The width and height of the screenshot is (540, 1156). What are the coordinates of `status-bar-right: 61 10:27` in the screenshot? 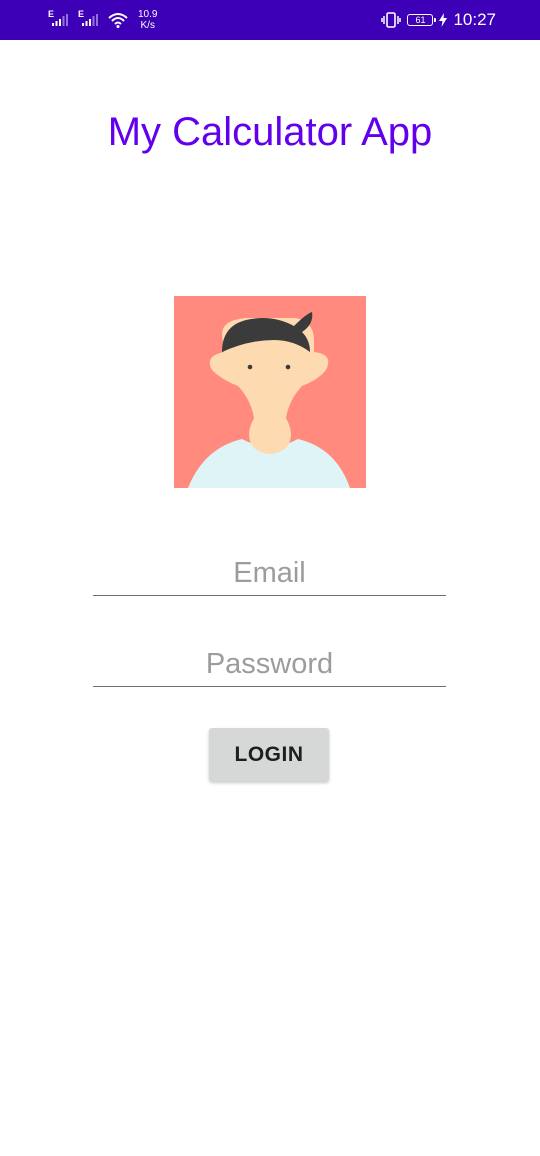 It's located at (438, 20).